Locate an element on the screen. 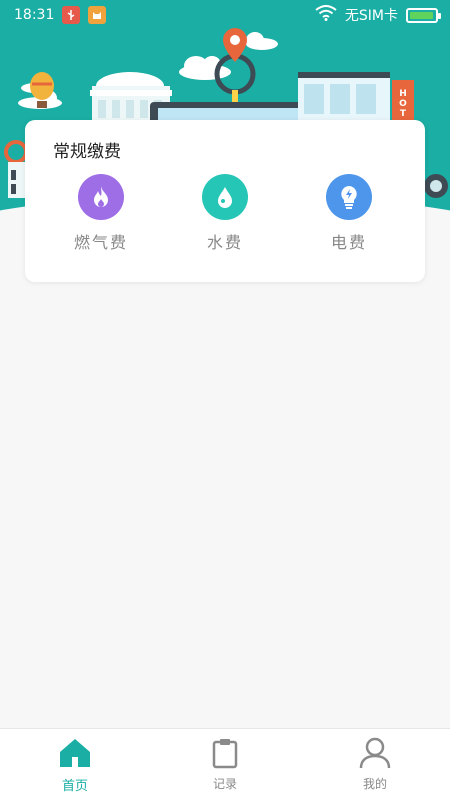  battery-icon is located at coordinates (423, 15).